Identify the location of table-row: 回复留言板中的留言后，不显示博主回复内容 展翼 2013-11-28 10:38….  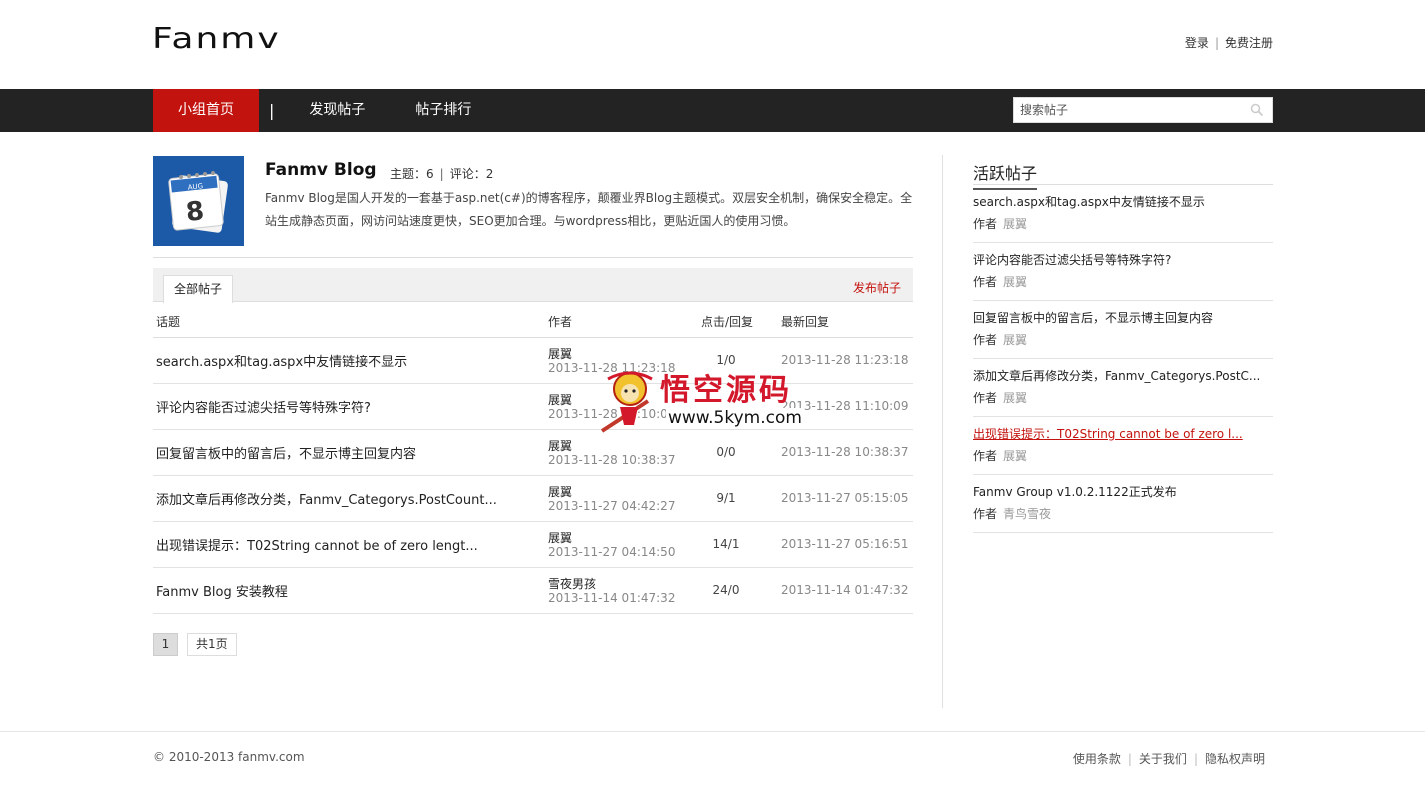
(533, 453).